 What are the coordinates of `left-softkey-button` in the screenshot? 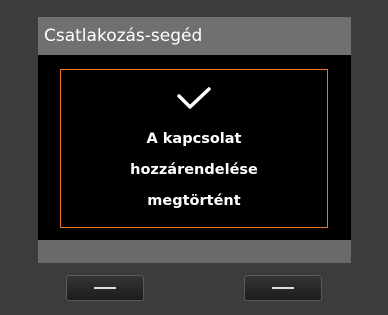 It's located at (105, 288).